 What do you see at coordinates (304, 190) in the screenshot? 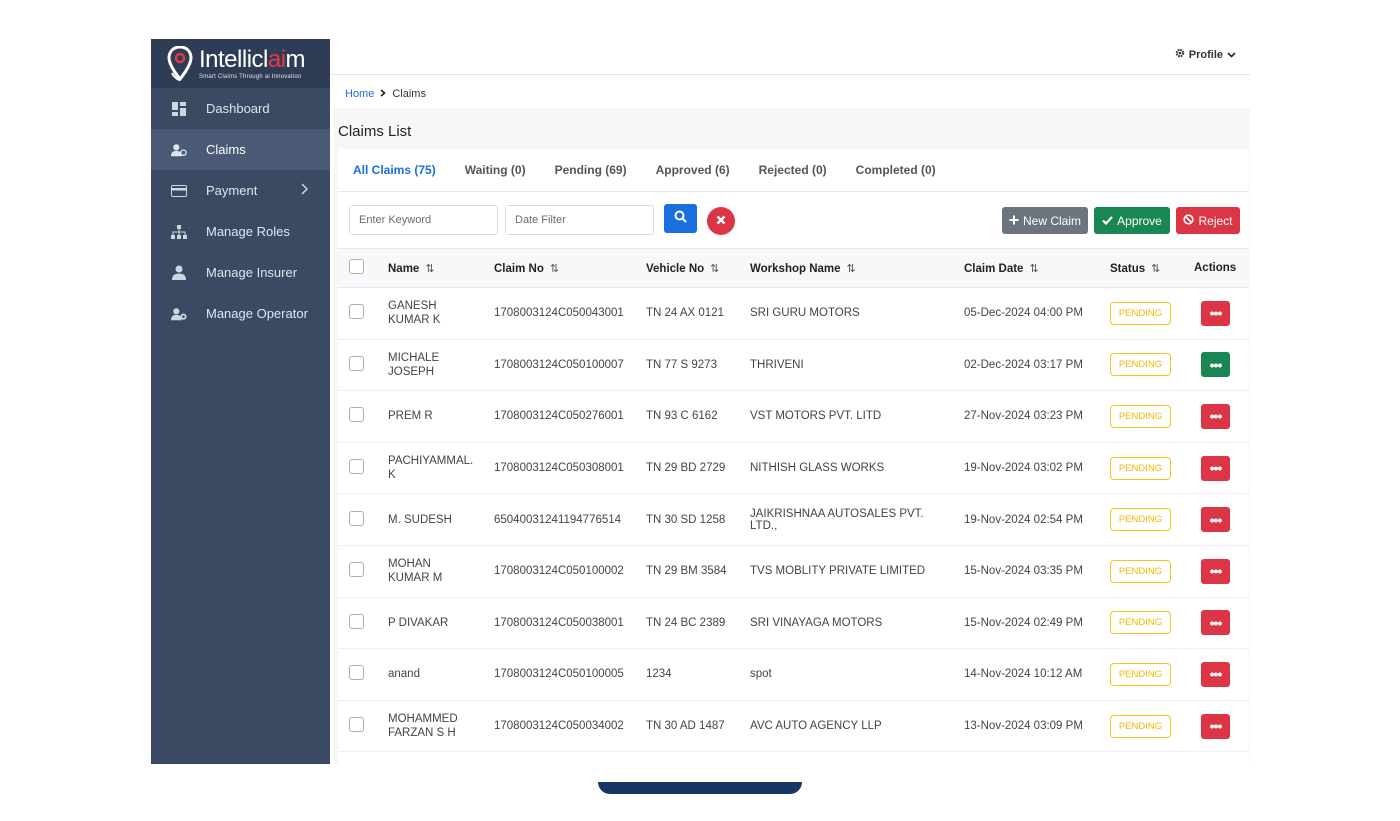
I see `chevron-right-icon` at bounding box center [304, 190].